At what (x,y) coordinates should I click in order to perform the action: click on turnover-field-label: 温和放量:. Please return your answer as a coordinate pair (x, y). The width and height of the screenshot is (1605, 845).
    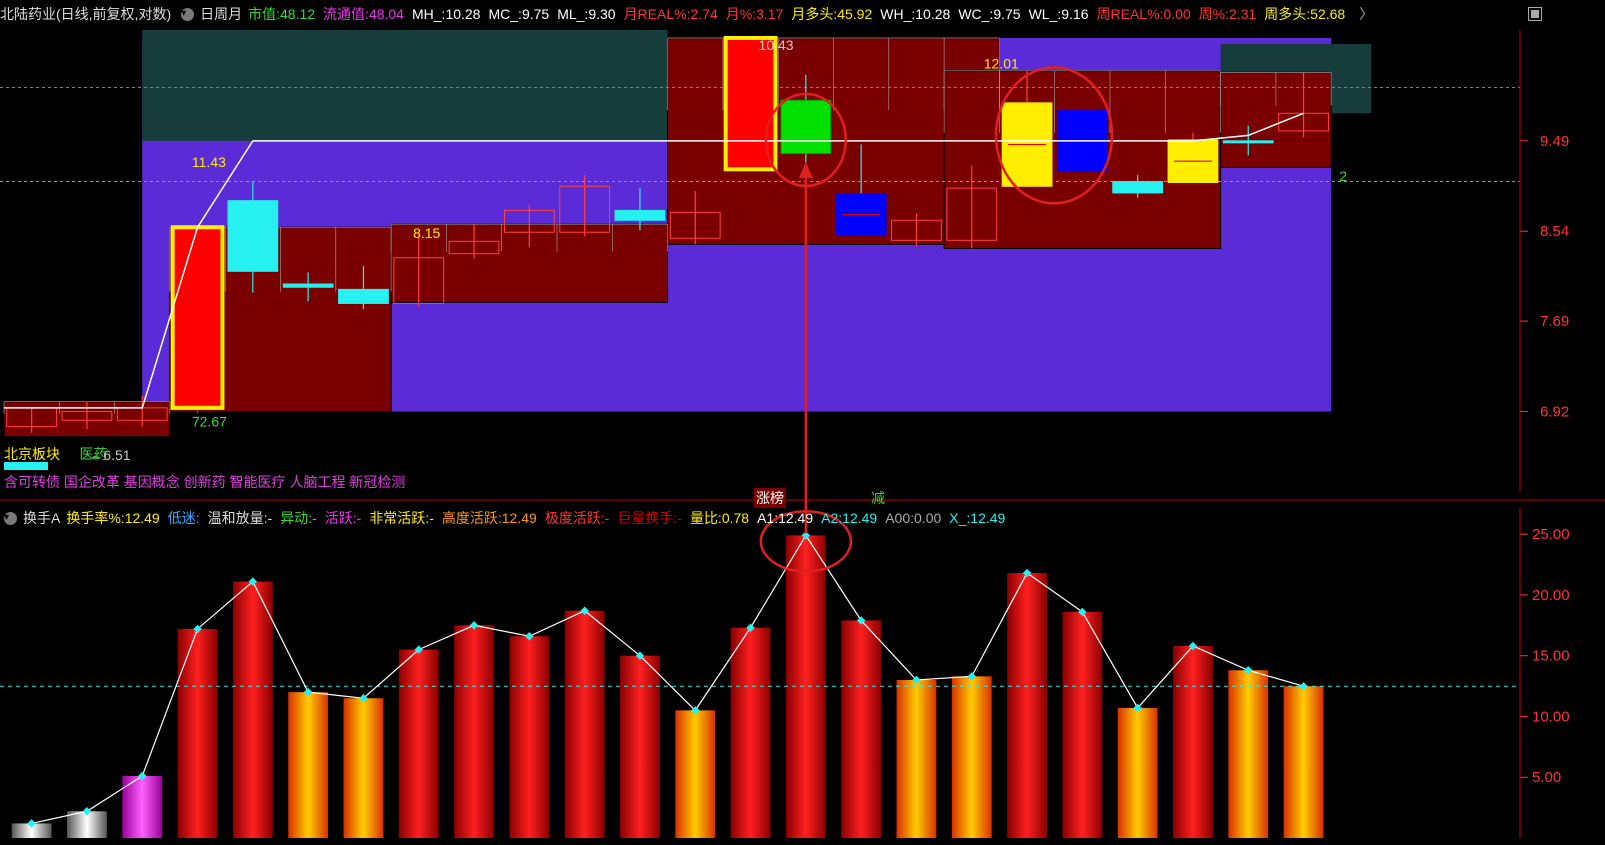
    Looking at the image, I should click on (237, 518).